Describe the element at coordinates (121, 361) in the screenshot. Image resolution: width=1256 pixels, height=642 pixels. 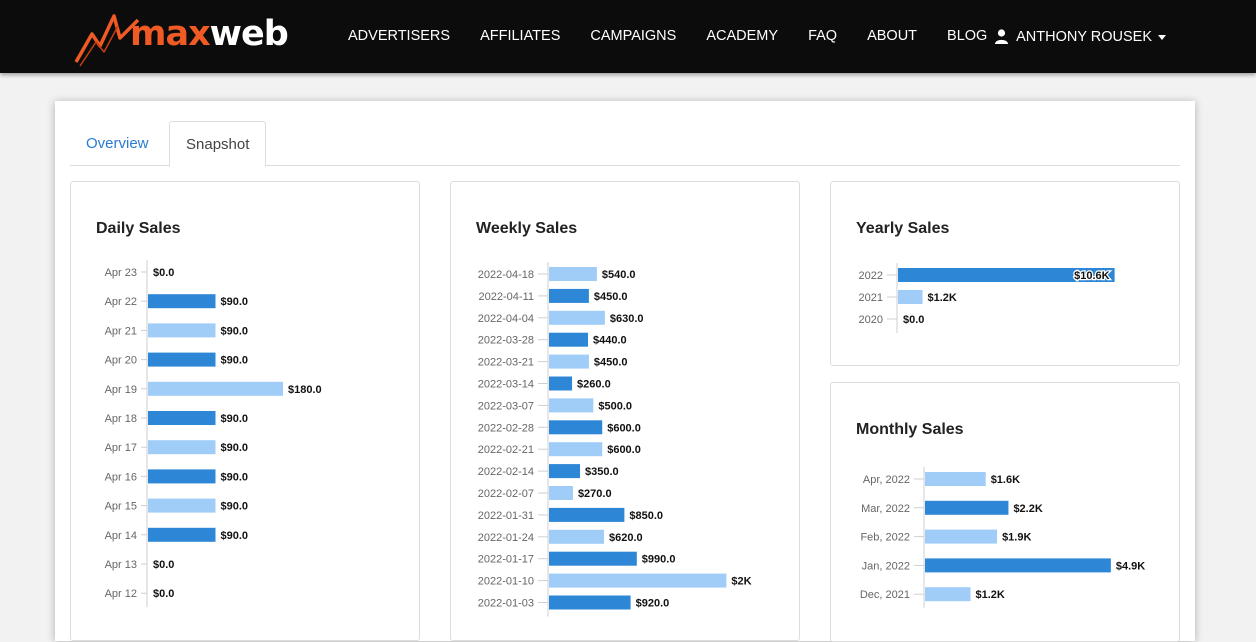
I see `tick-label: Apr 20` at that location.